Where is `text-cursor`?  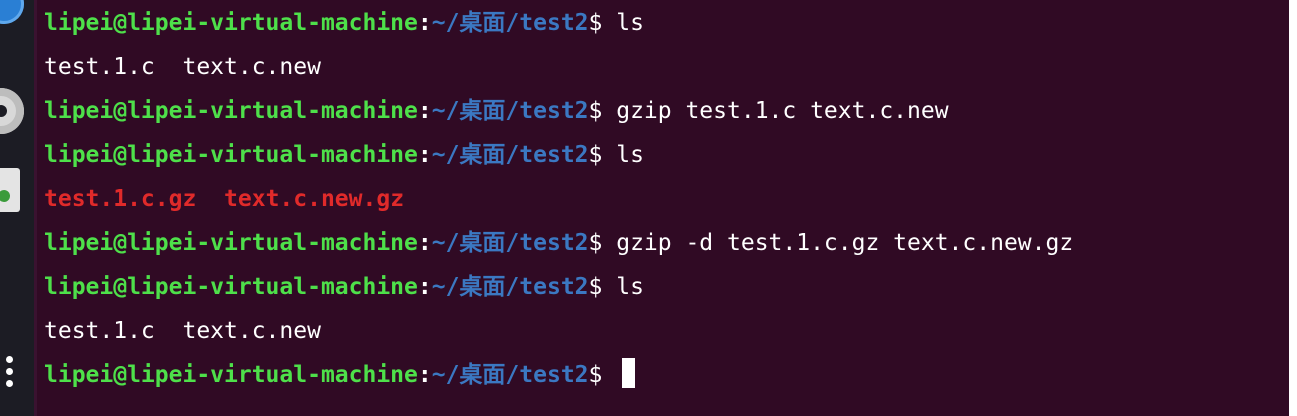 text-cursor is located at coordinates (629, 373).